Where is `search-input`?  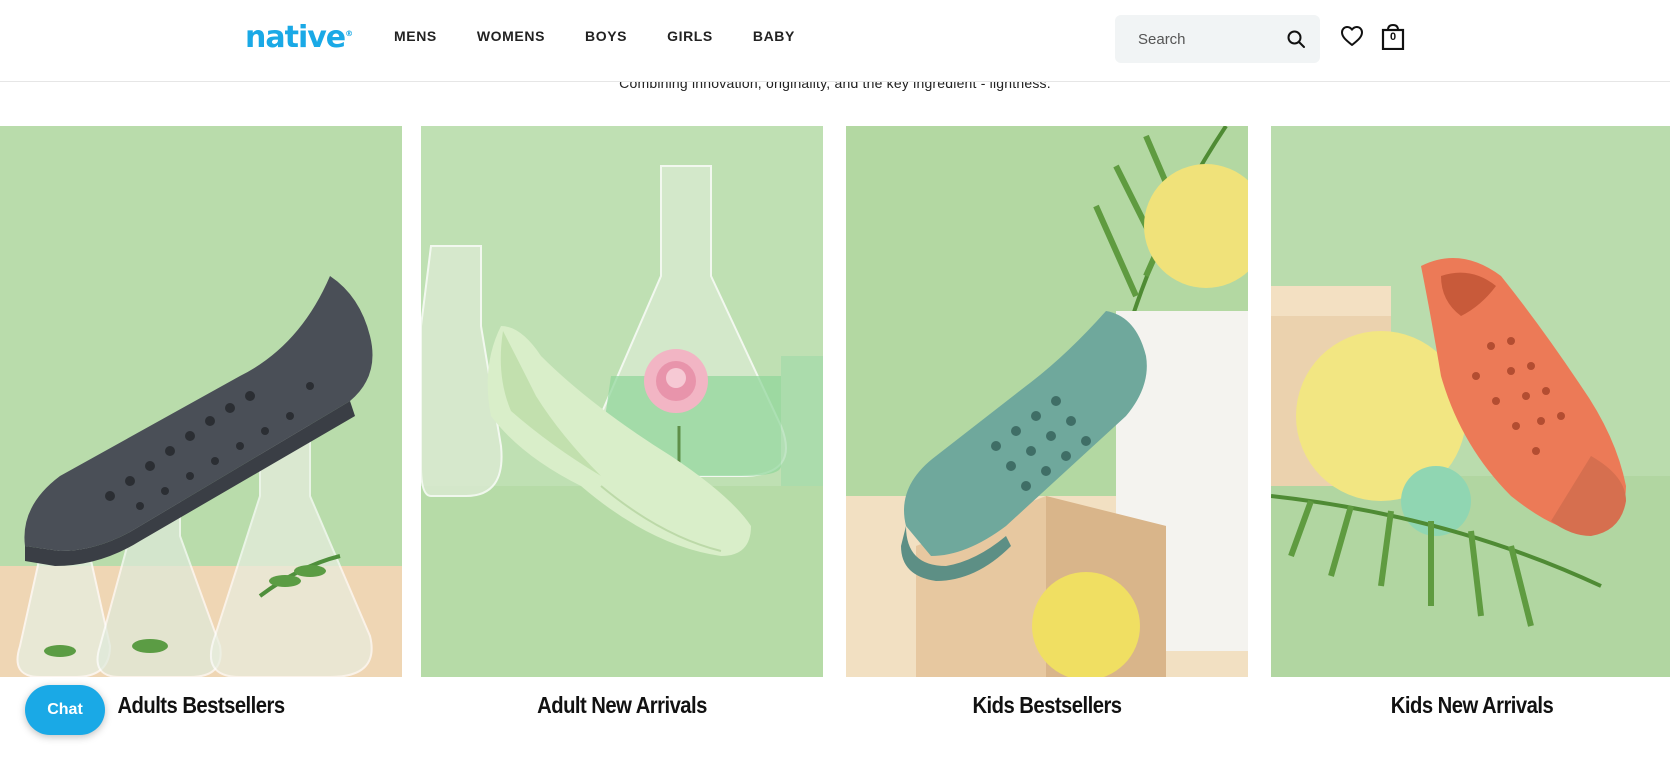
search-input is located at coordinates (1208, 39).